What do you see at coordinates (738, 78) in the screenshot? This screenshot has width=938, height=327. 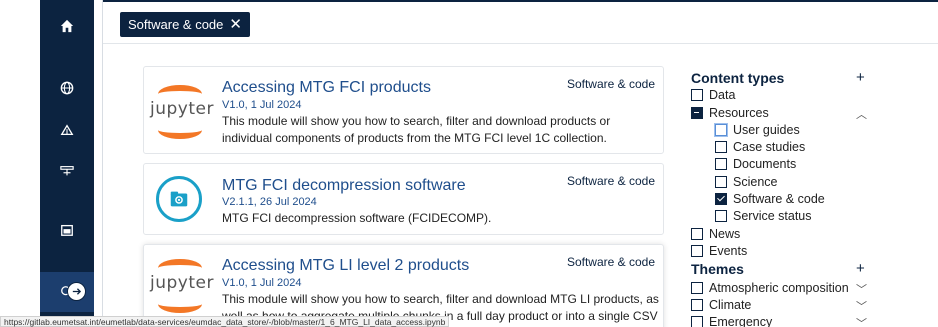 I see `content-types-heading: Content types` at bounding box center [738, 78].